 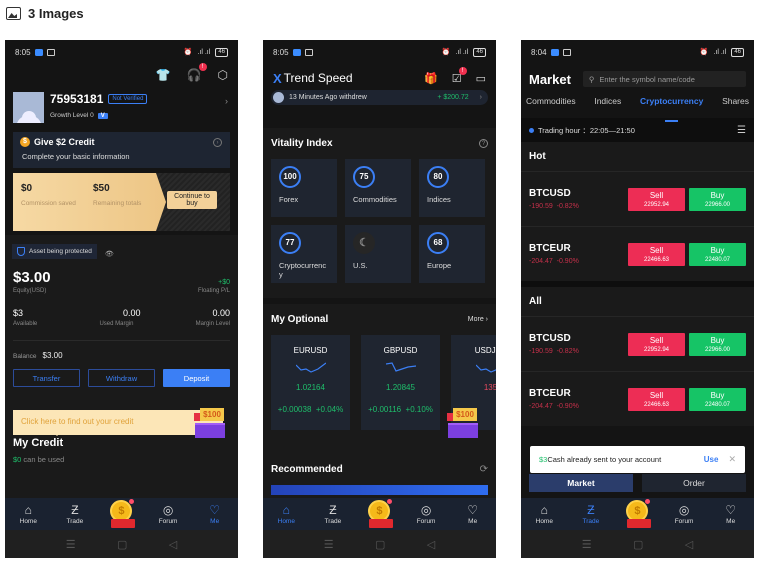 I want to click on order-tab-button: Order, so click(x=694, y=483).